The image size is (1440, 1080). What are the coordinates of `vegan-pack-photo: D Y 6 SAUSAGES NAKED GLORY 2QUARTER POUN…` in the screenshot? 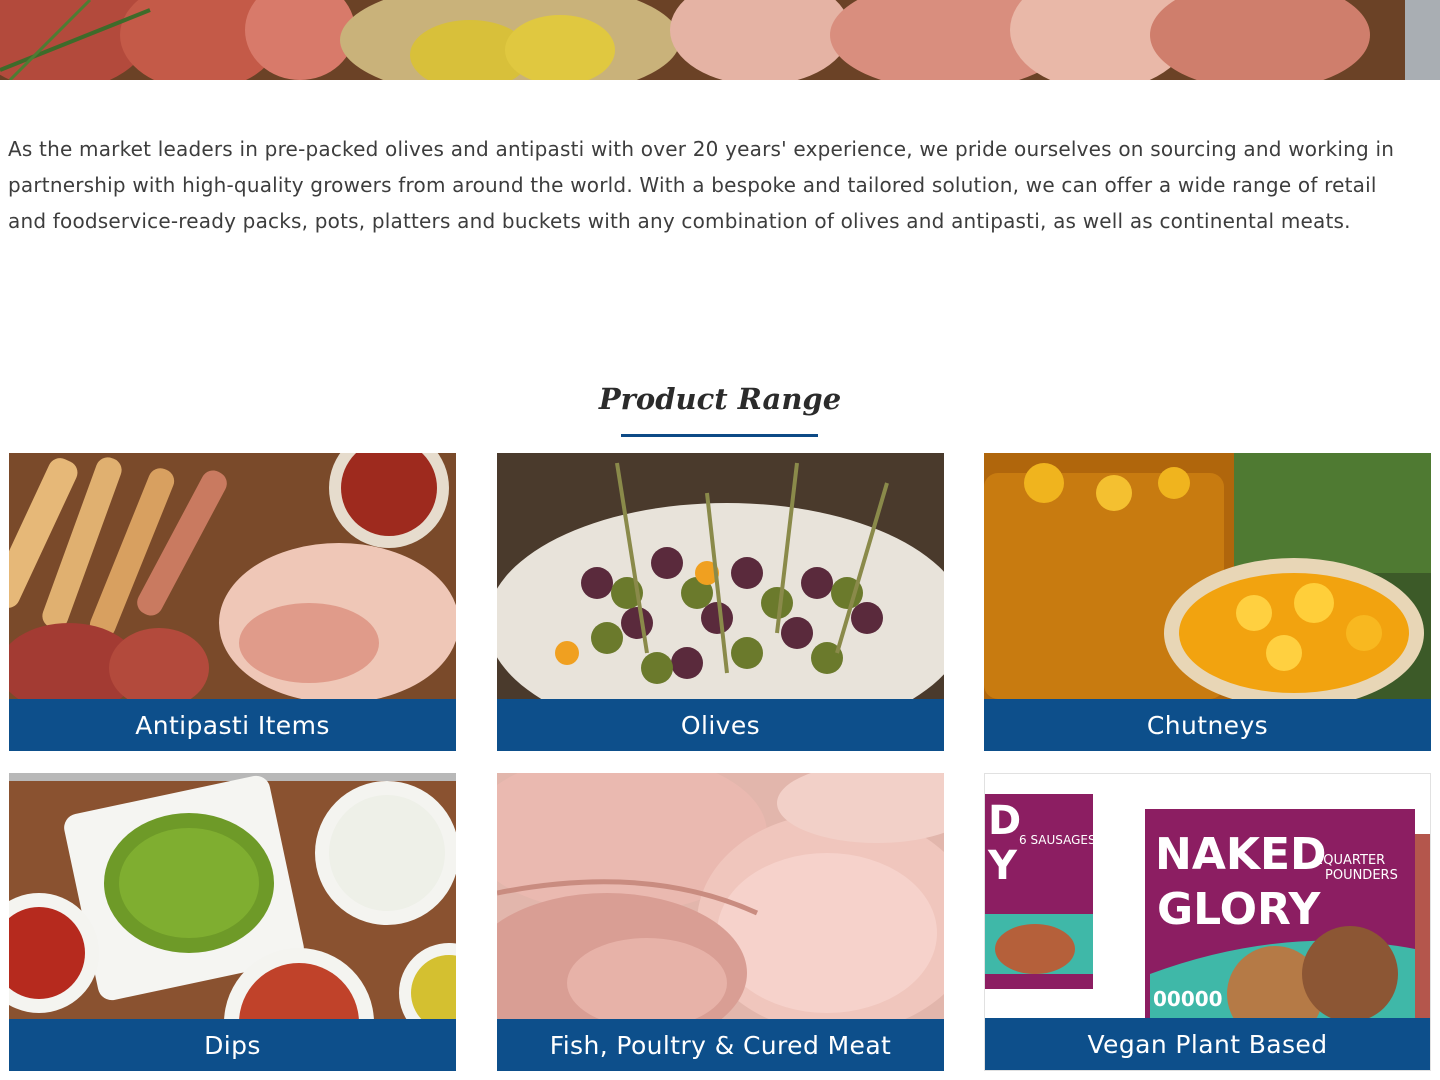 It's located at (1207, 897).